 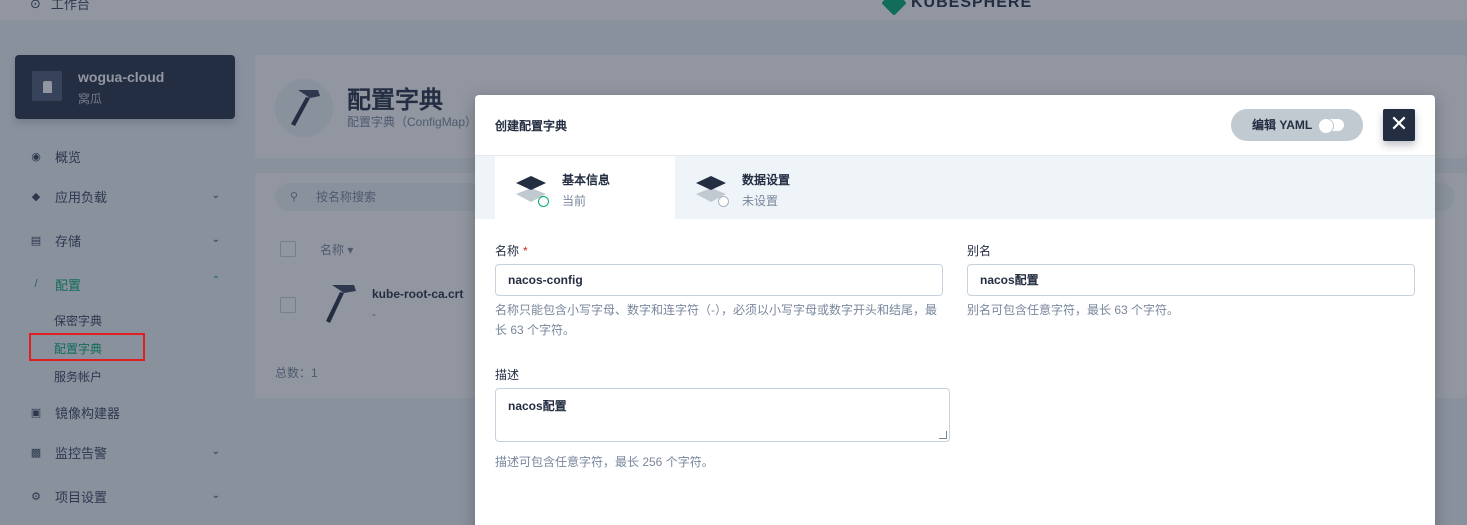 I want to click on alias-field: nacos配置, so click(x=1191, y=280).